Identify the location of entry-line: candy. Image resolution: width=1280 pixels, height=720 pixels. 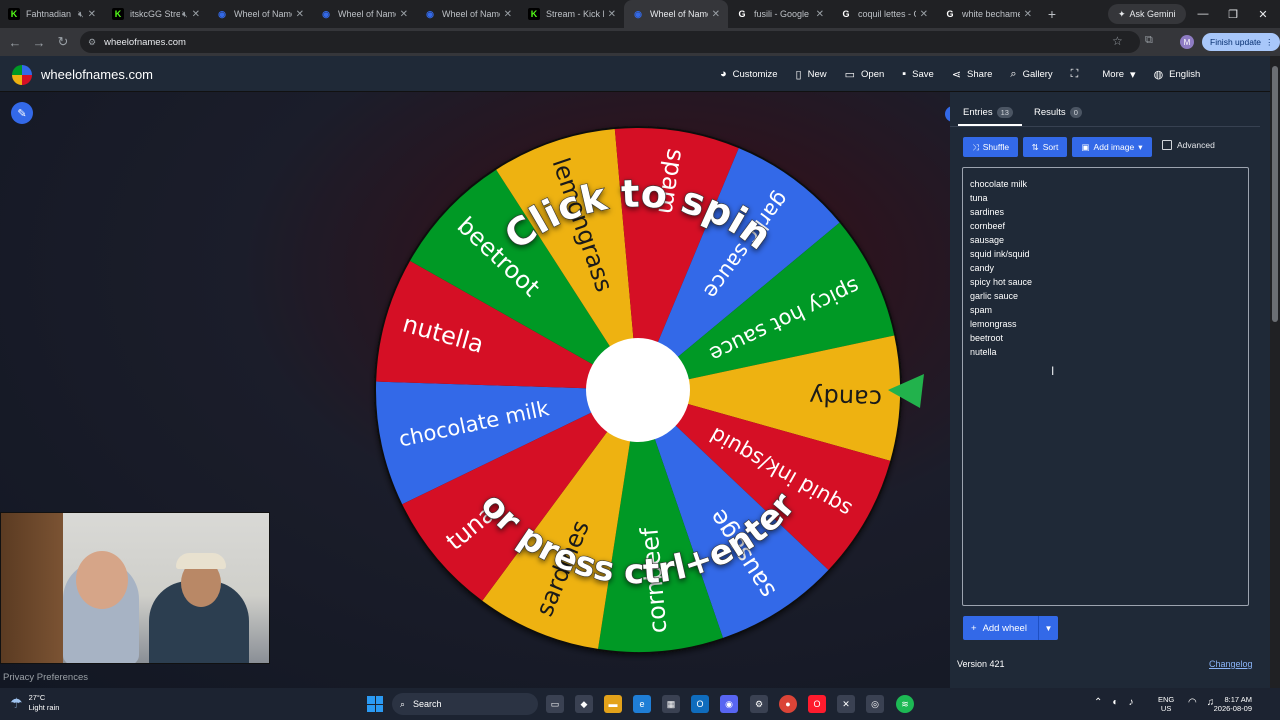
(982, 268).